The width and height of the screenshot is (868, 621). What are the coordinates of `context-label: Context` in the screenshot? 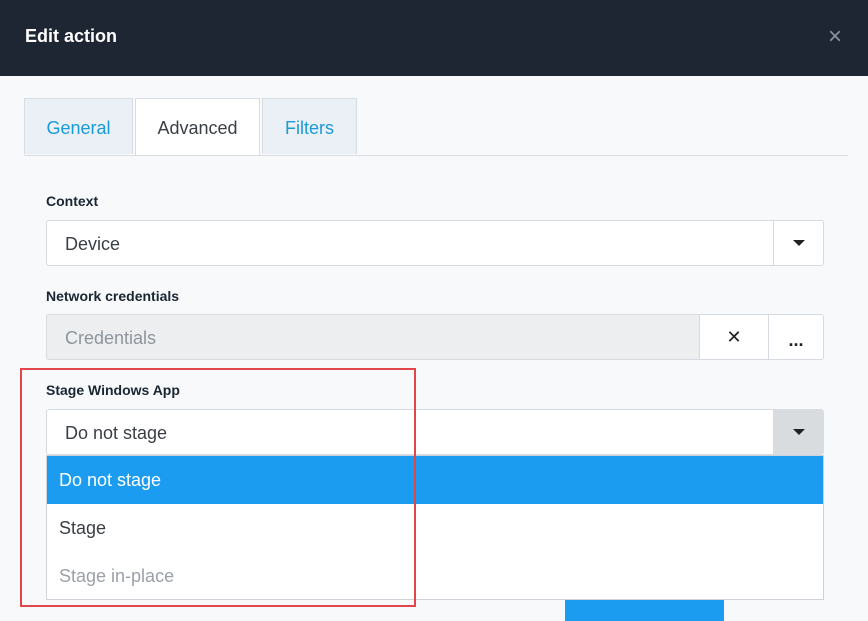 It's located at (72, 201).